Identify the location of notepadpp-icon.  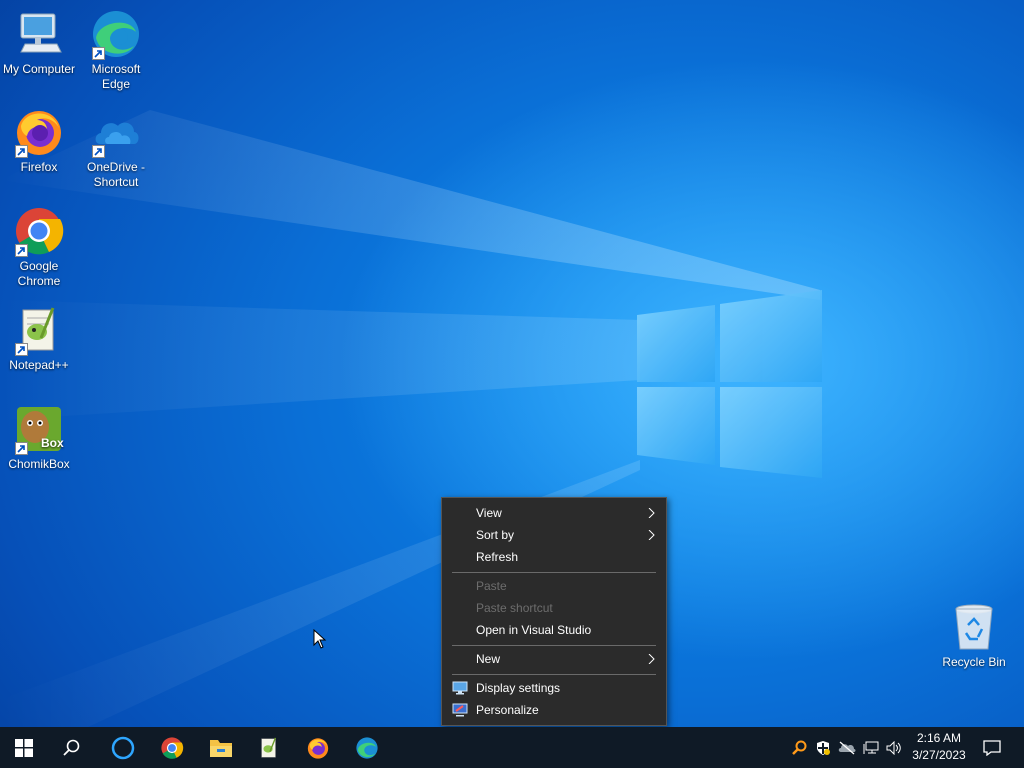
(269, 747).